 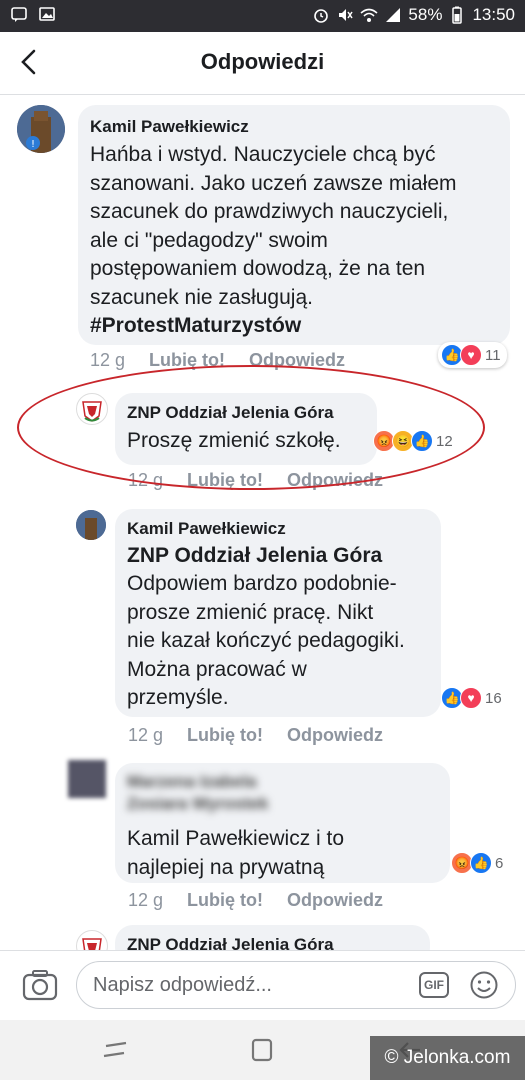 I want to click on reply-input: Napisz odpowiedź... GIF, so click(x=296, y=985).